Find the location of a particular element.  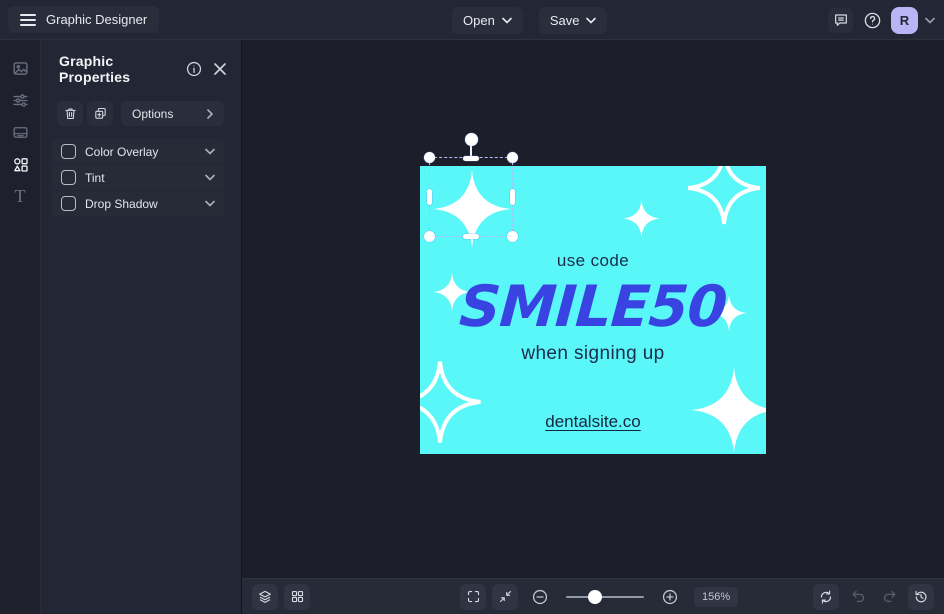

rail-item-text: T is located at coordinates (20, 196).